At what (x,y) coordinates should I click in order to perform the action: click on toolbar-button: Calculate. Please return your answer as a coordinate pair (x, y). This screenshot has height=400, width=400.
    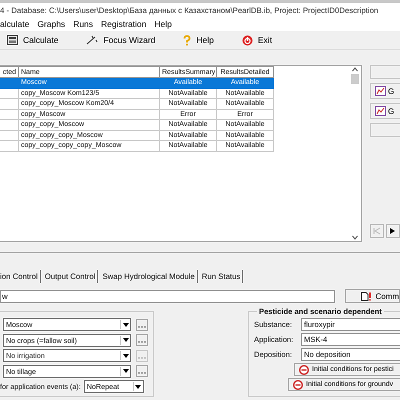
    Looking at the image, I should click on (33, 40).